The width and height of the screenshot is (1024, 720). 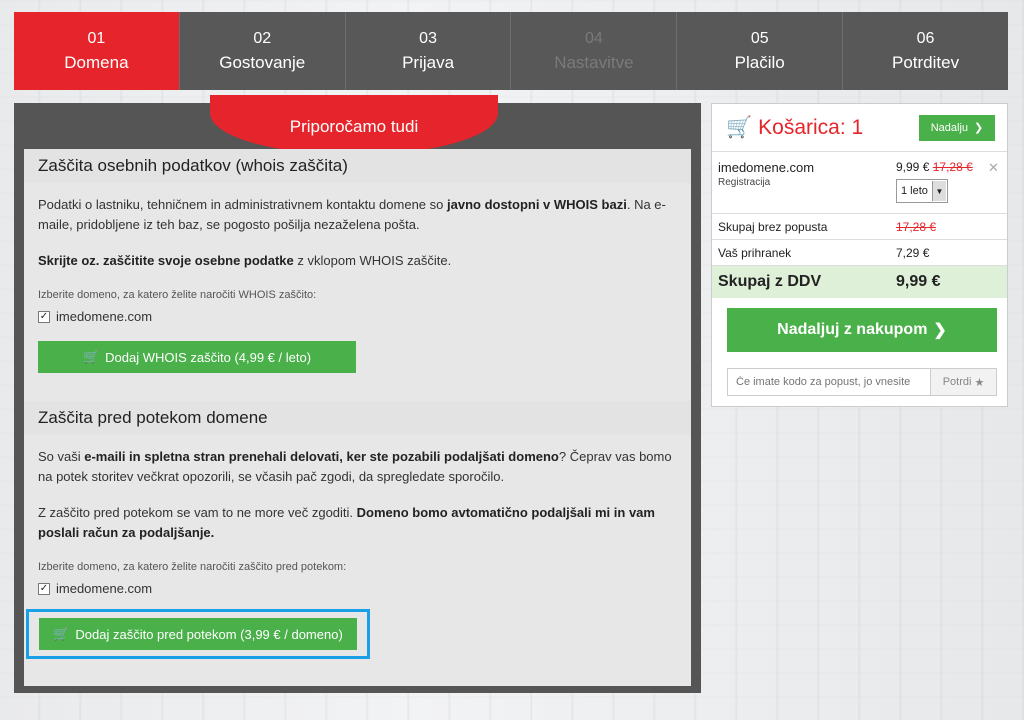 I want to click on item-current-price: 9,99 €, so click(x=913, y=167).